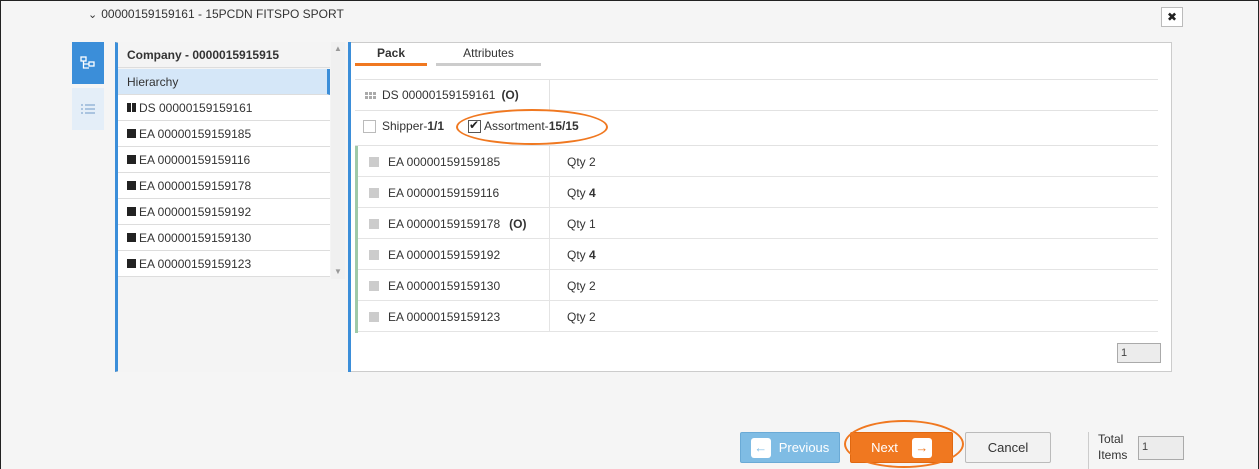 Image resolution: width=1259 pixels, height=469 pixels. I want to click on list-view-button, so click(88, 109).